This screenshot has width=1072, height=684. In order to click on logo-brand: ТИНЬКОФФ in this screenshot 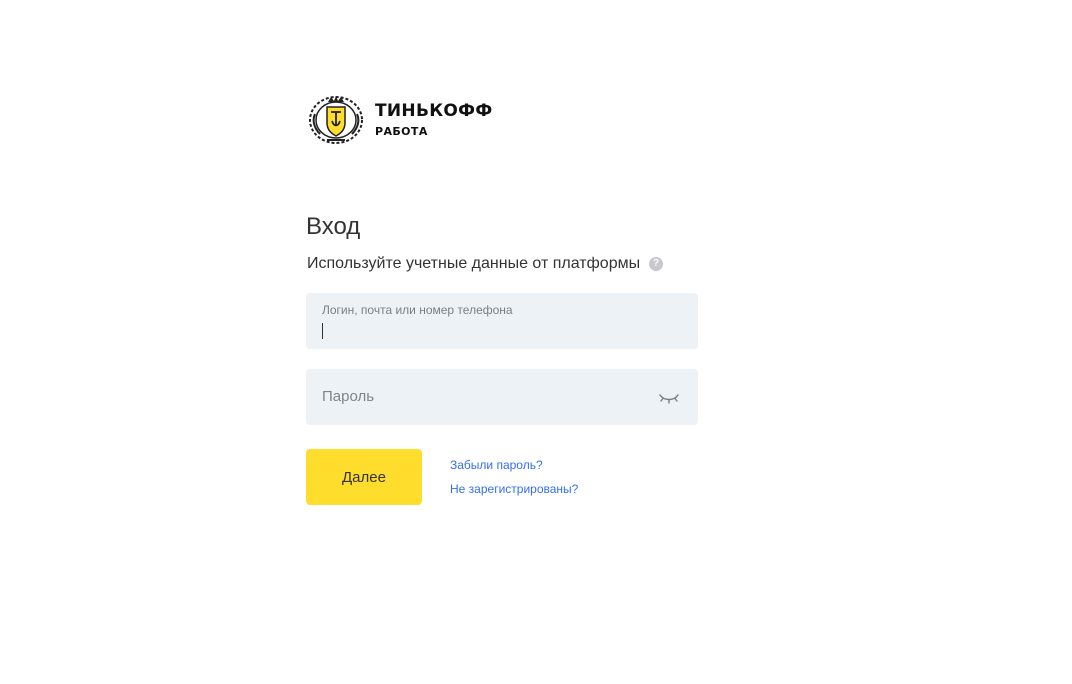, I will do `click(434, 111)`.